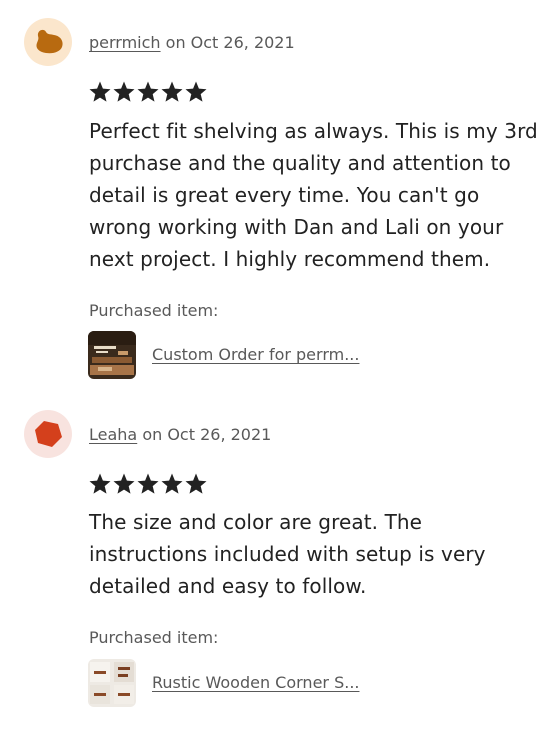  Describe the element at coordinates (125, 42) in the screenshot. I see `reviewer-name-link: perrmich` at that location.